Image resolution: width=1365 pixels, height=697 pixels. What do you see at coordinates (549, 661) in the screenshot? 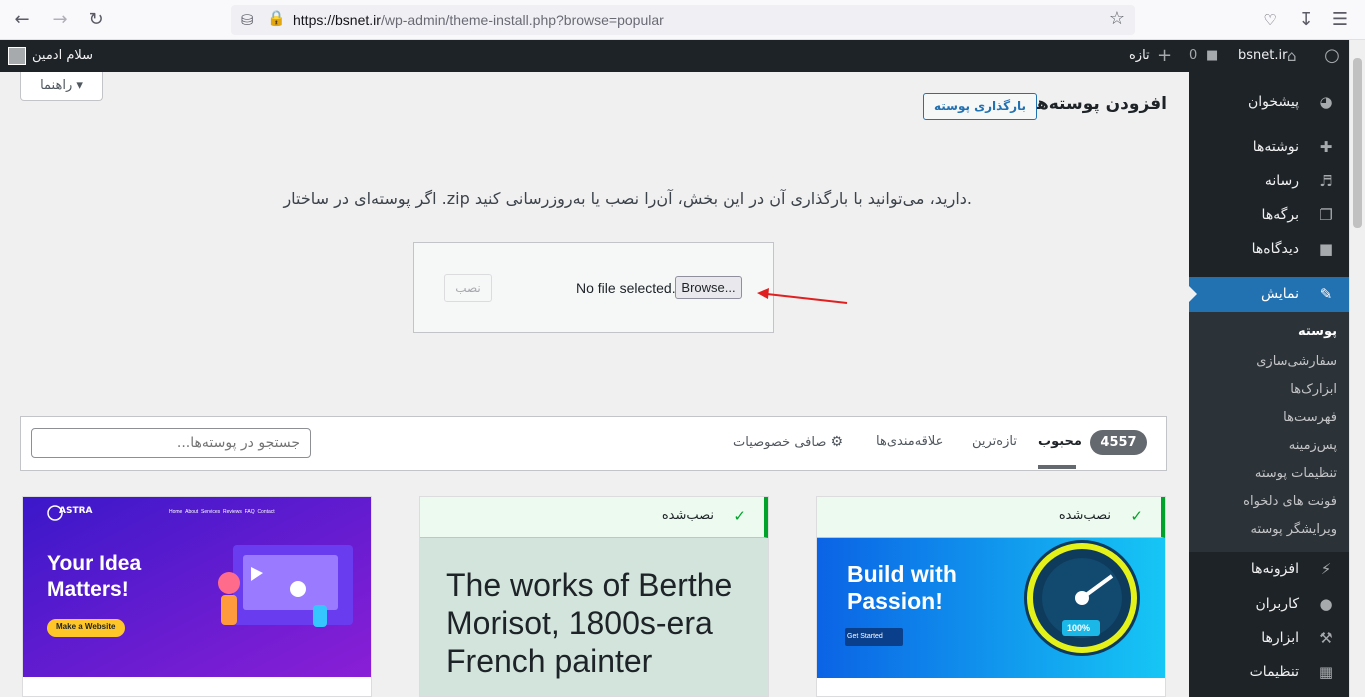
I see `berthe-line-3: French painter` at bounding box center [549, 661].